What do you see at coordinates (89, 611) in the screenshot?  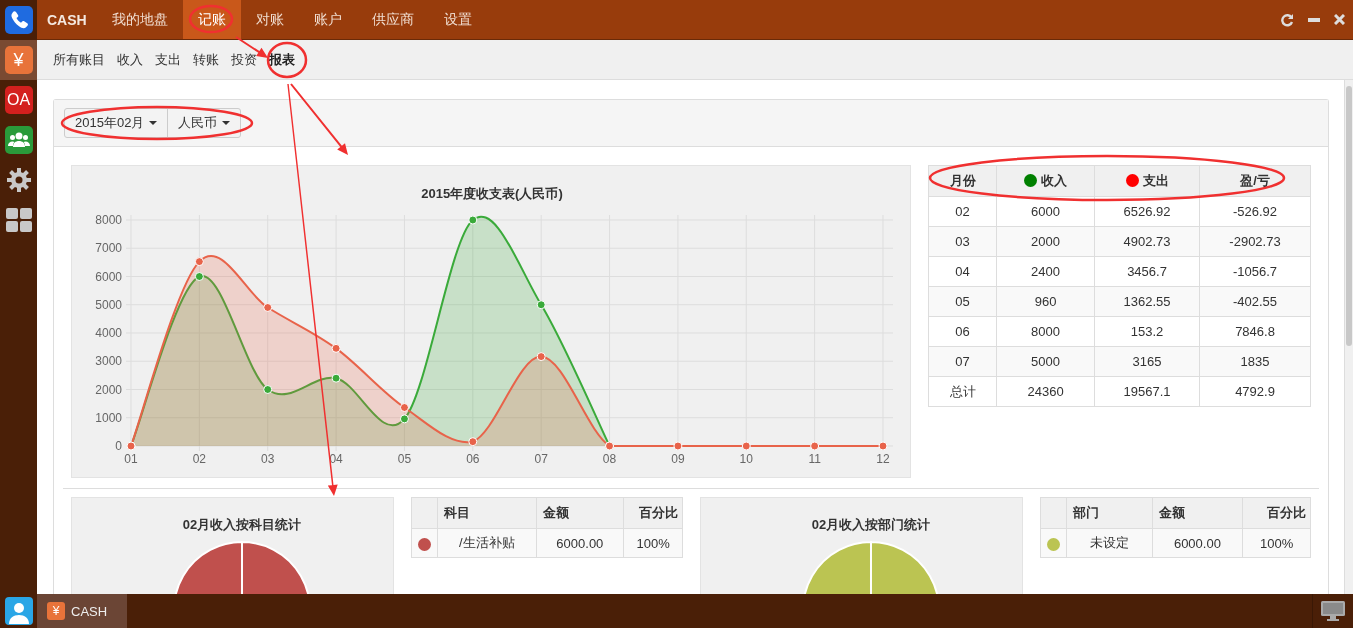 I see `taskbar-app-label: CASH` at bounding box center [89, 611].